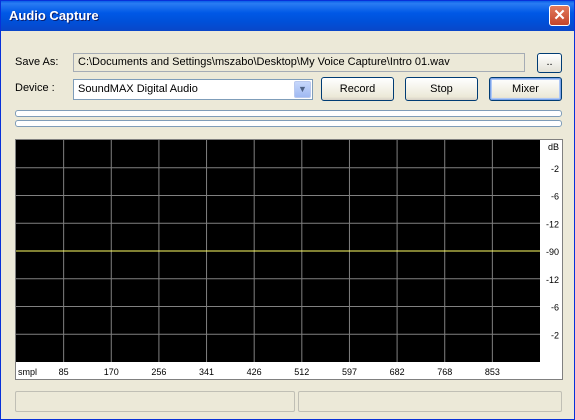 This screenshot has height=420, width=575. I want to click on sample-tick-label: 597, so click(349, 372).